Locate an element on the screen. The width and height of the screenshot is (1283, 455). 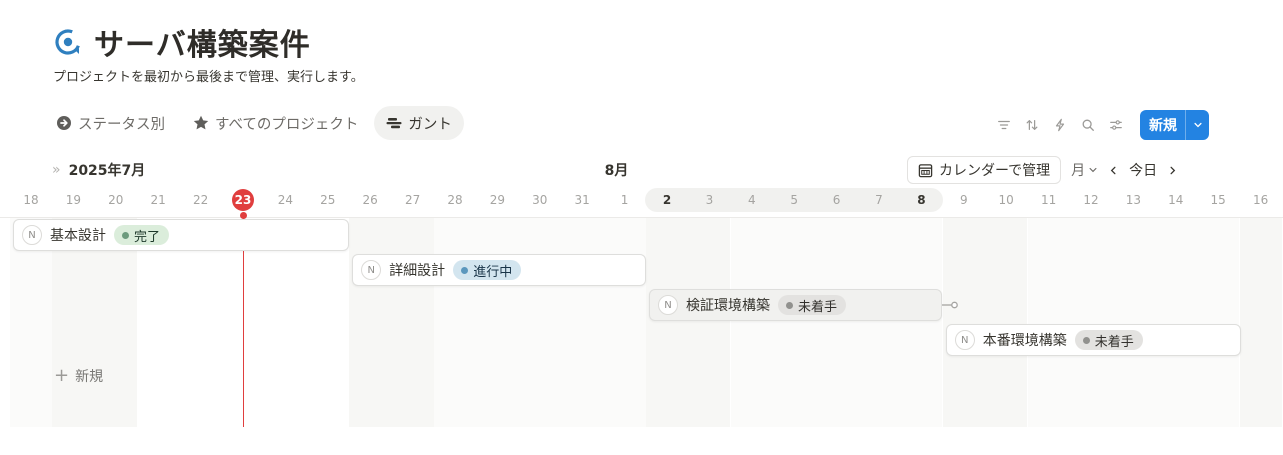
today-marker is located at coordinates (243, 215).